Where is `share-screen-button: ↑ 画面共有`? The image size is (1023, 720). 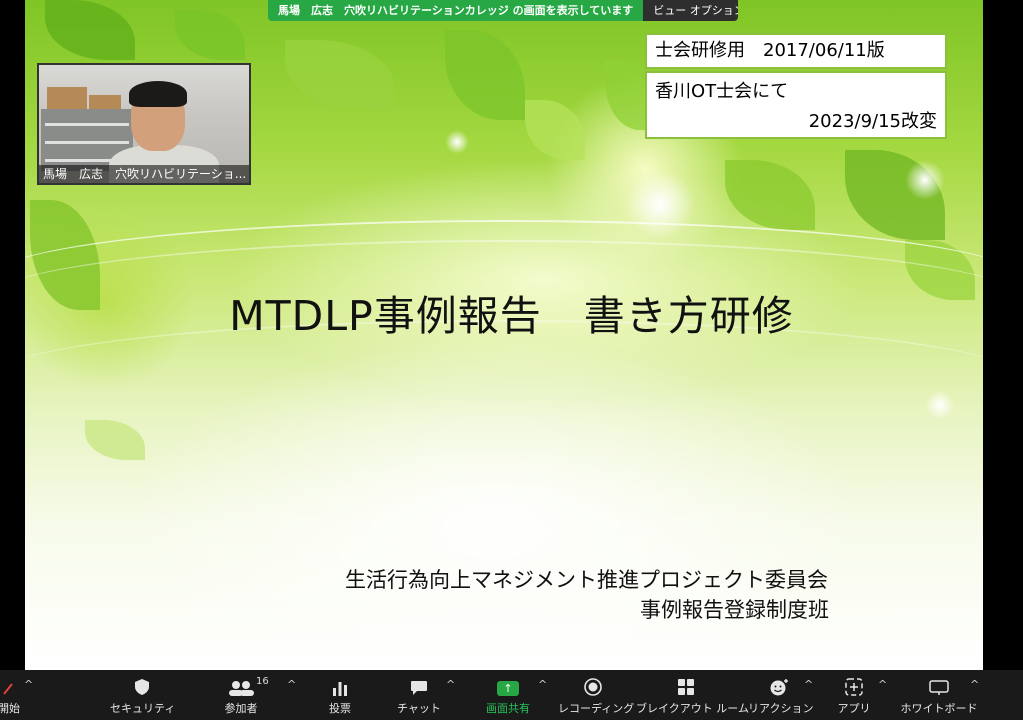
share-screen-button: ↑ 画面共有 is located at coordinates (508, 695).